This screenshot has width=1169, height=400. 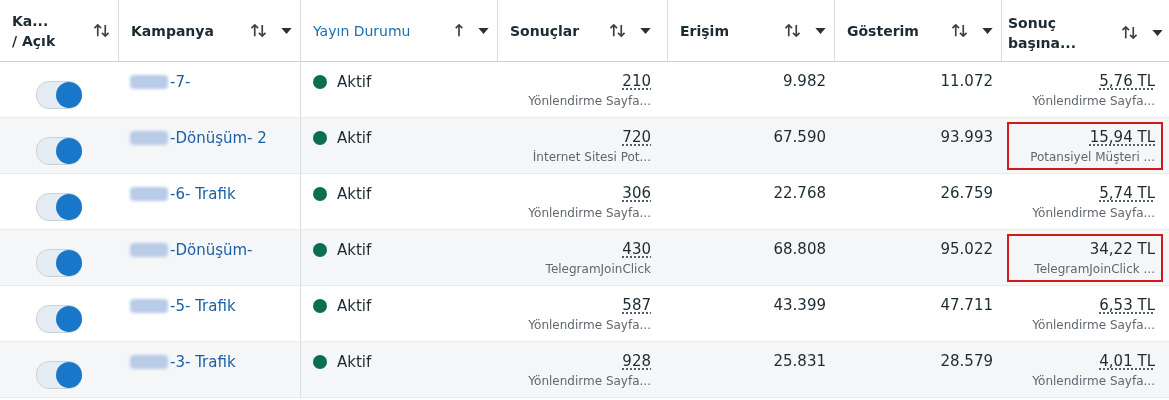 What do you see at coordinates (966, 249) in the screenshot?
I see `impressions-value: 95.022` at bounding box center [966, 249].